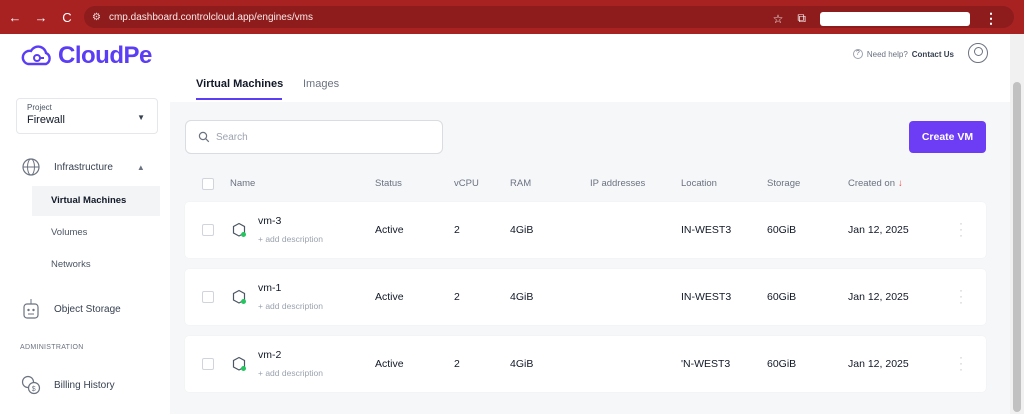 Image resolution: width=1024 pixels, height=414 pixels. I want to click on page-scrollbar, so click(1017, 224).